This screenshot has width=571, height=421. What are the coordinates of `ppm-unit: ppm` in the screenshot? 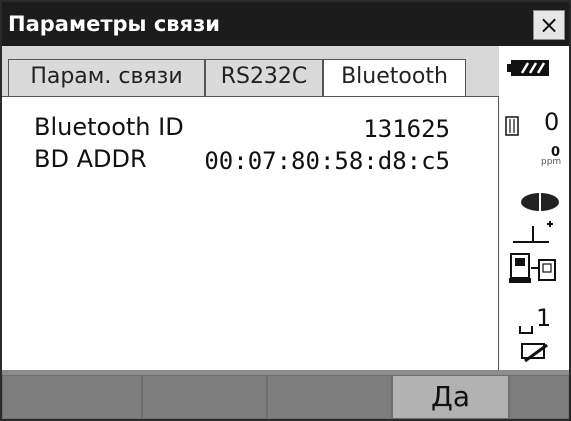 It's located at (551, 162).